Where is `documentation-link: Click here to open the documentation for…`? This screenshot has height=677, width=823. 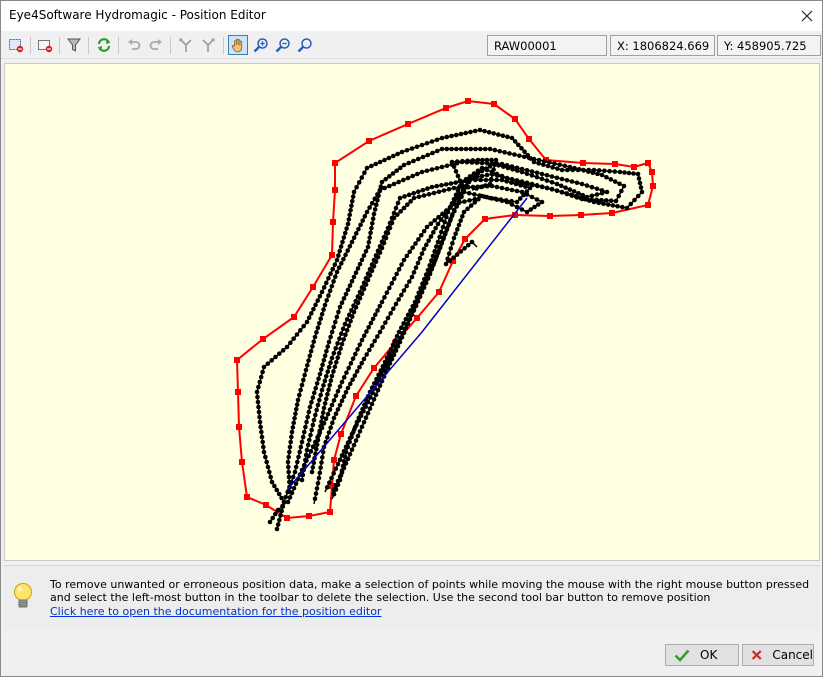
documentation-link: Click here to open the documentation for… is located at coordinates (215, 611).